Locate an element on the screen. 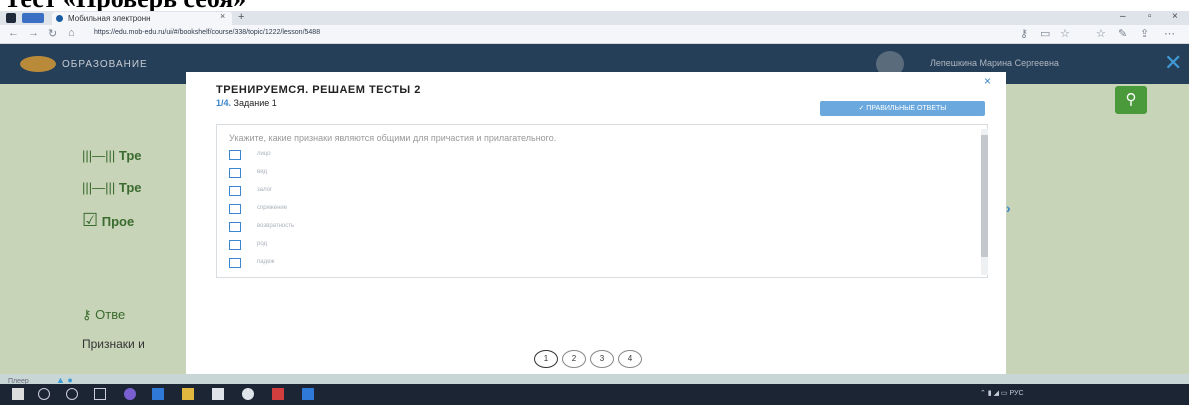 This screenshot has width=1189, height=405. answer-option: залог is located at coordinates (379, 192).